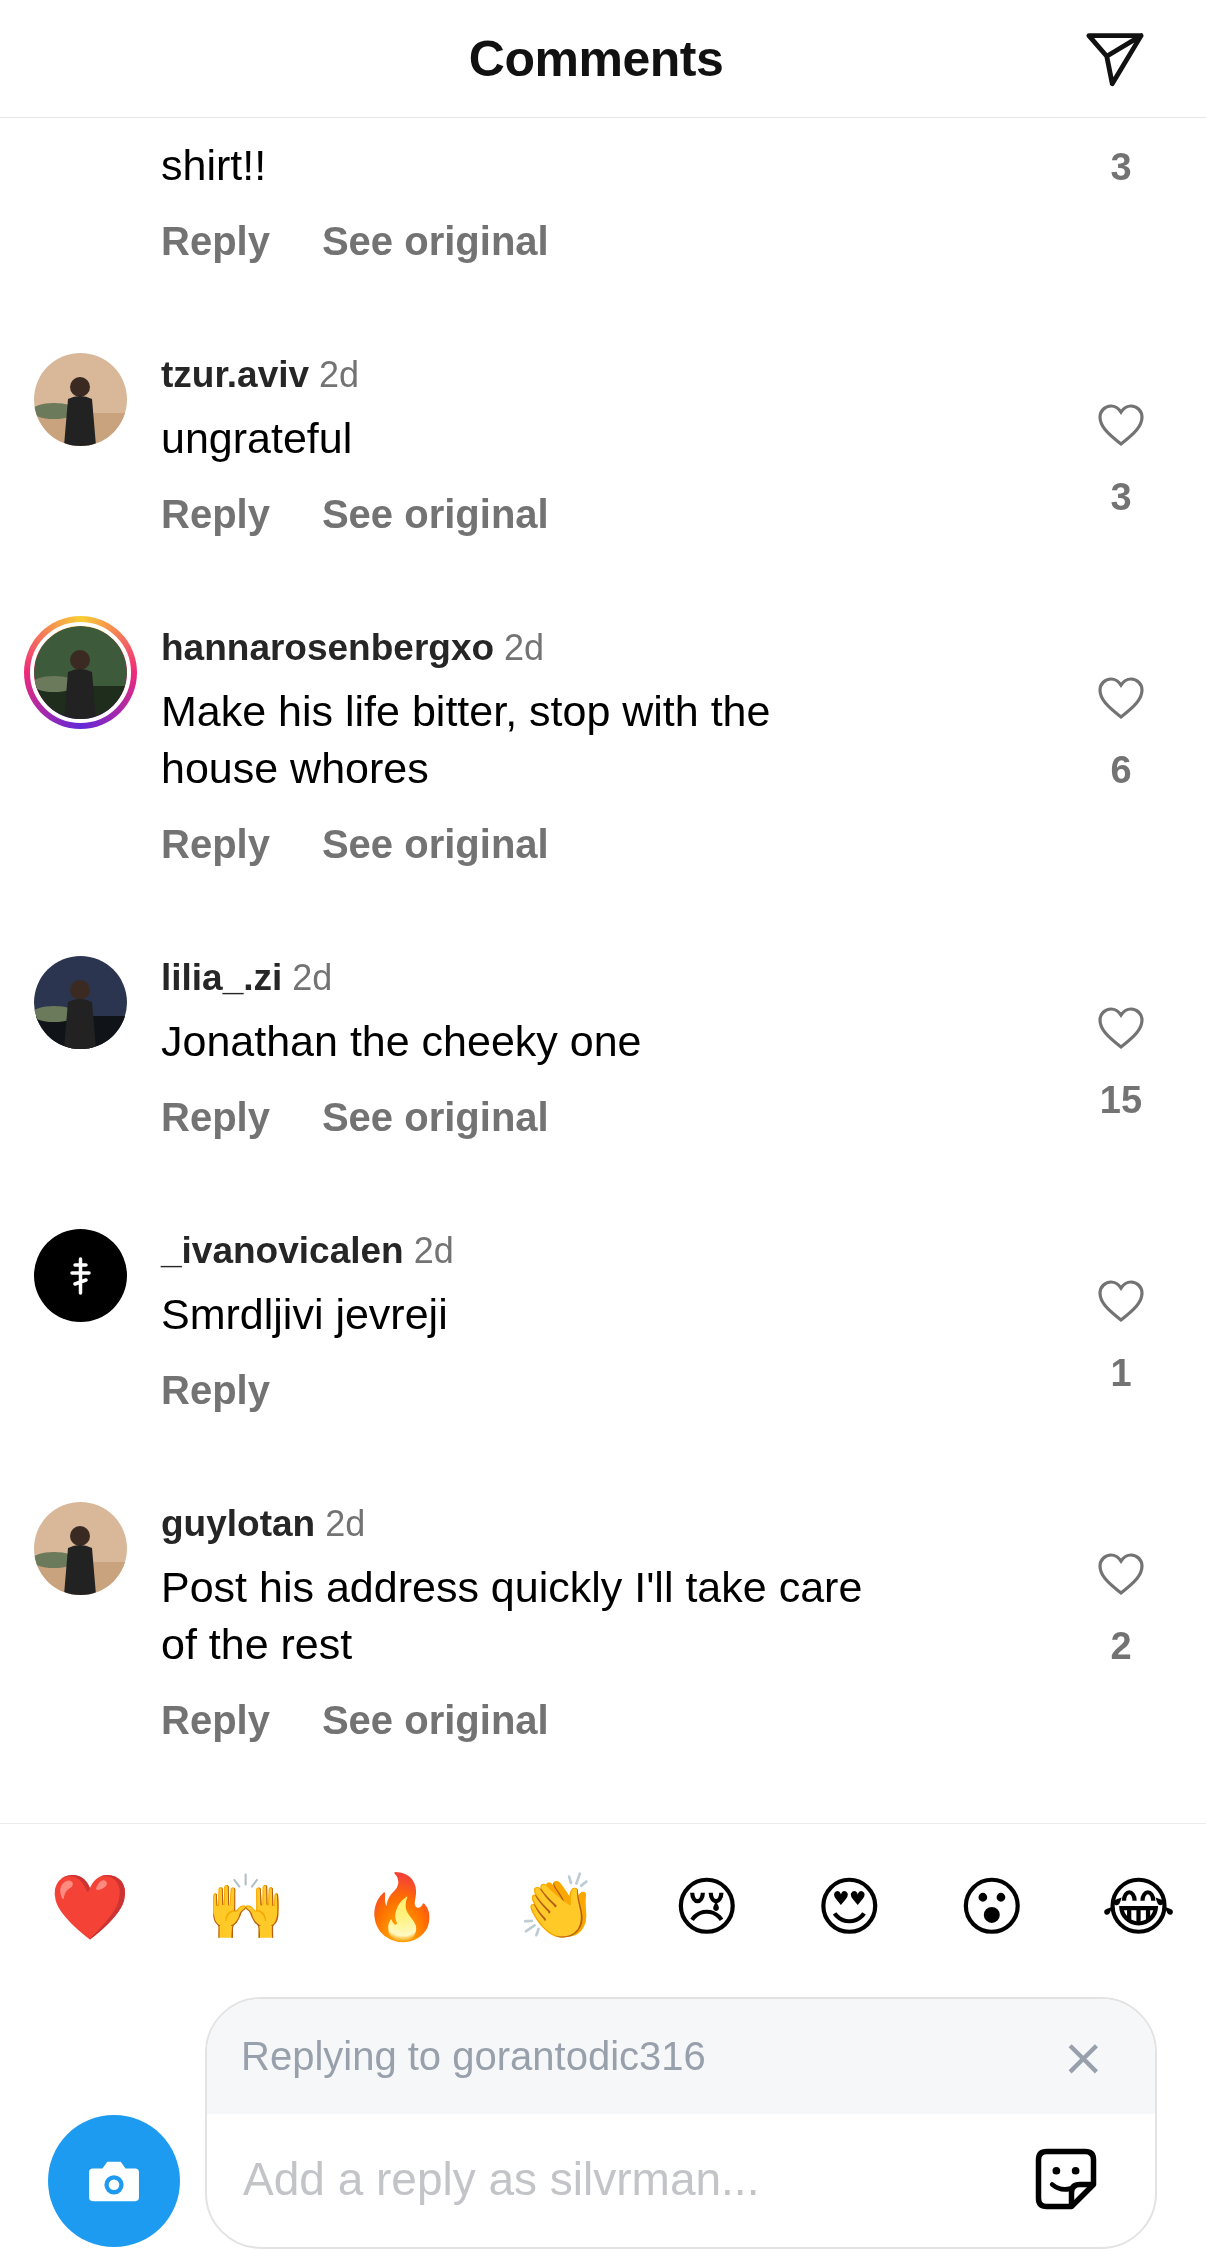 The image size is (1206, 2251). I want to click on emoji-reaction: 😢, so click(707, 1906).